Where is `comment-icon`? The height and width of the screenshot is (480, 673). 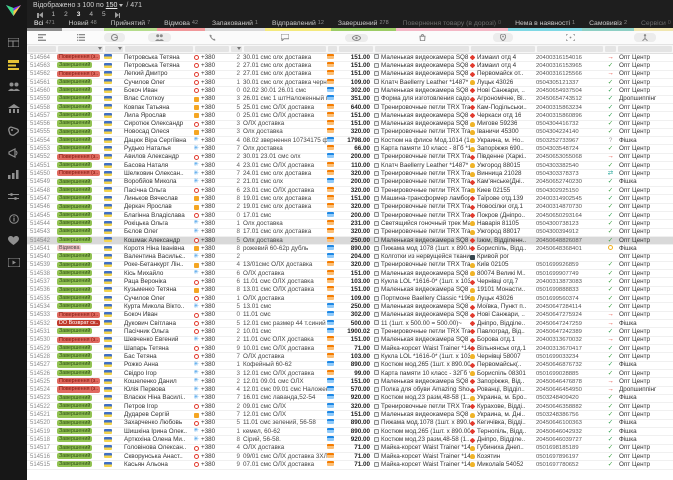
comment-icon is located at coordinates (285, 37).